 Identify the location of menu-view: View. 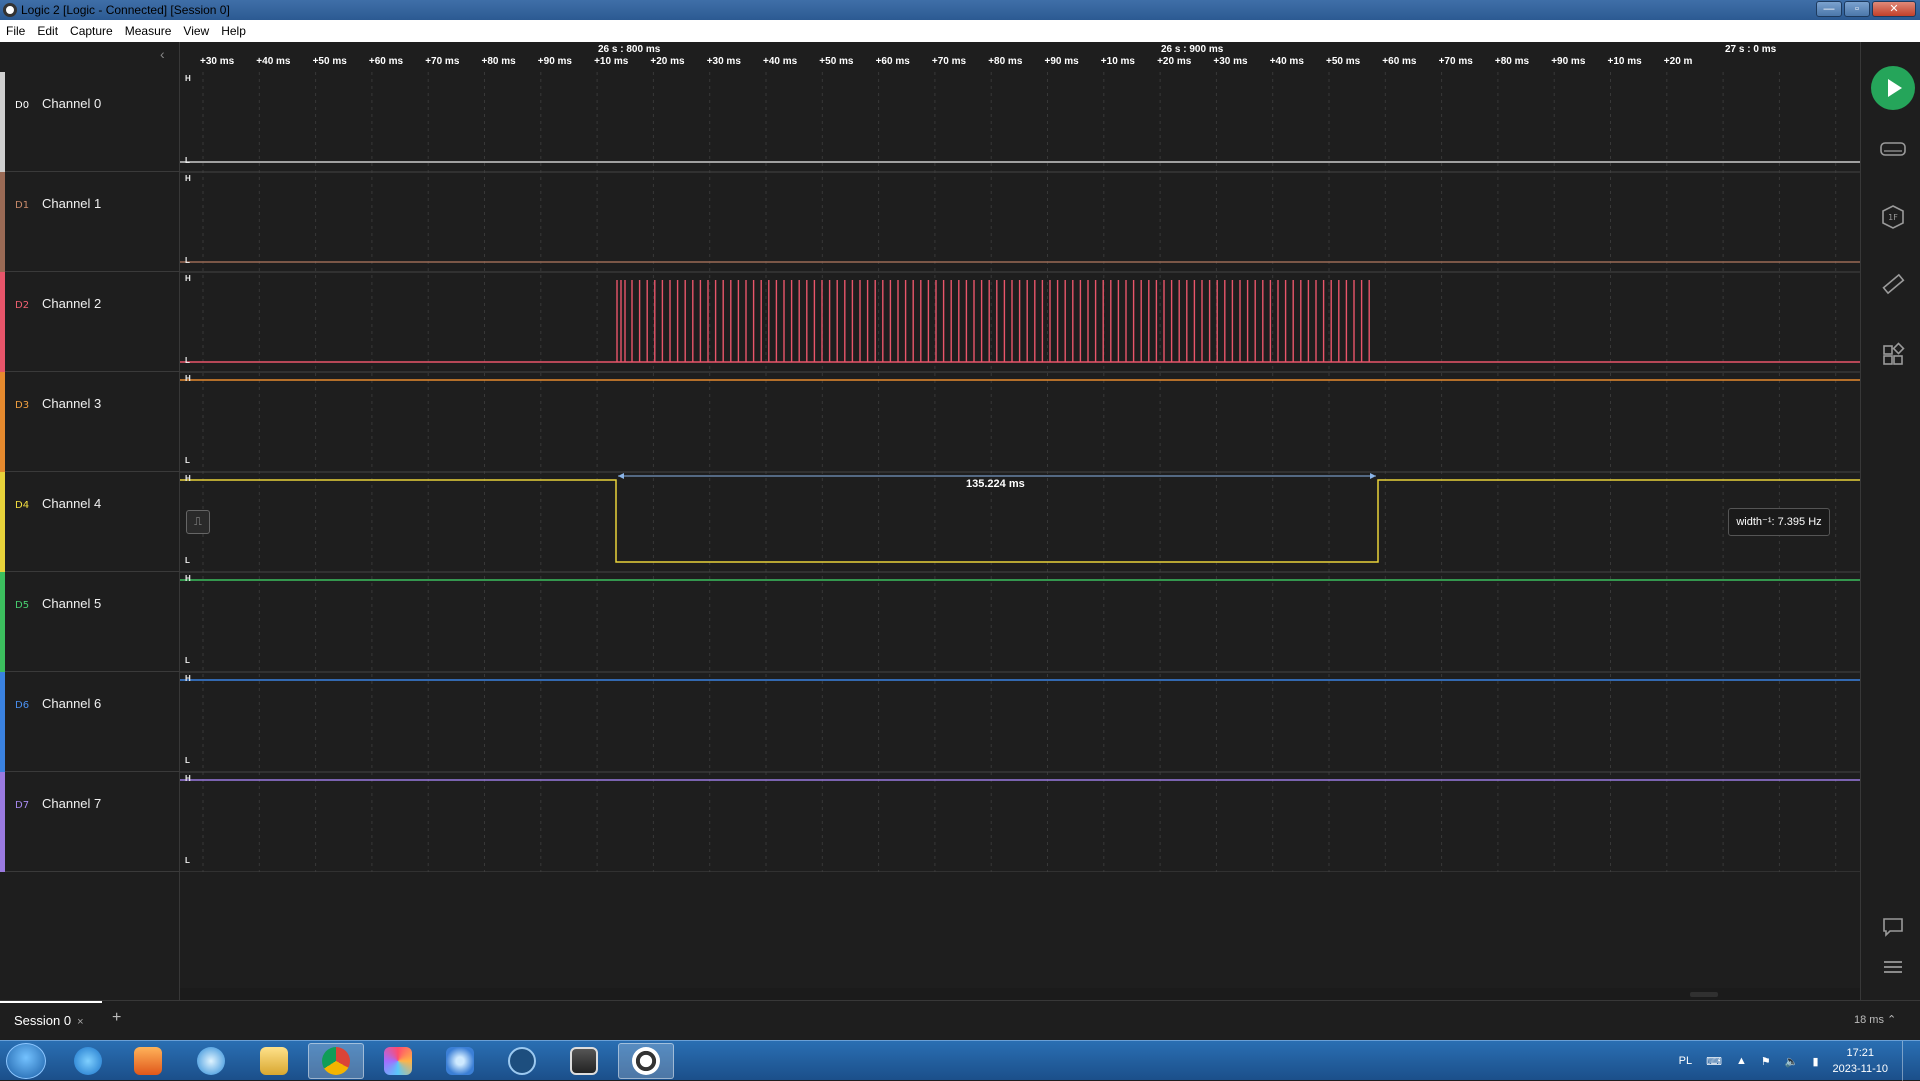
(196, 31).